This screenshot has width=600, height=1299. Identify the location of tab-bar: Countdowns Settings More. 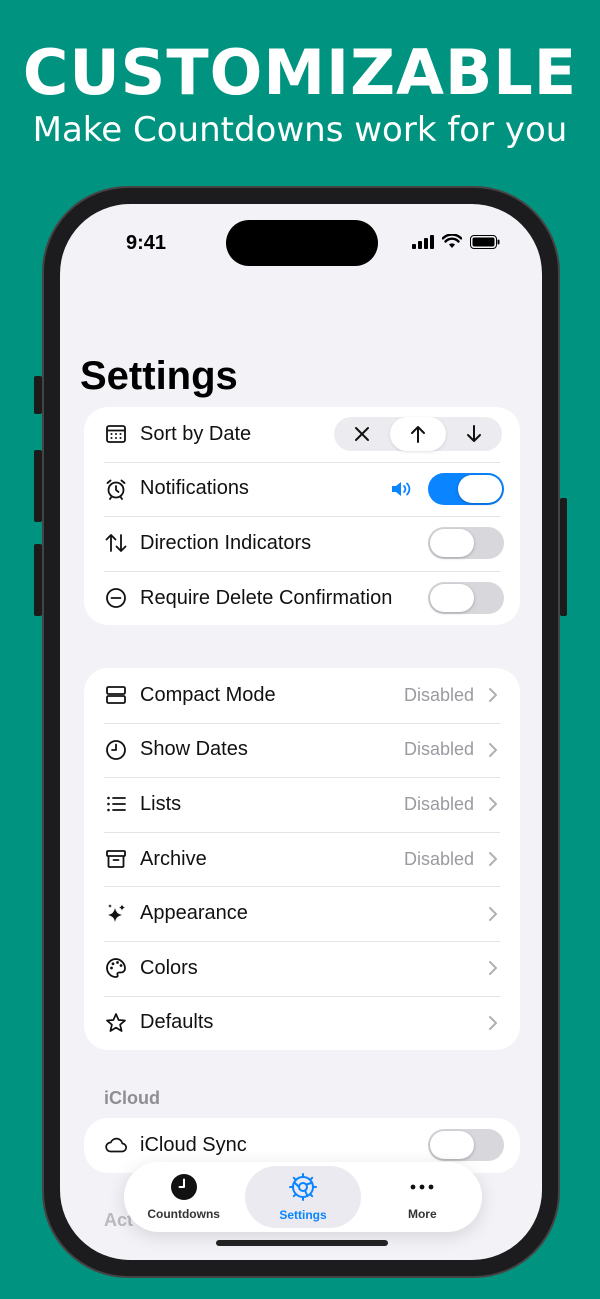
(303, 1197).